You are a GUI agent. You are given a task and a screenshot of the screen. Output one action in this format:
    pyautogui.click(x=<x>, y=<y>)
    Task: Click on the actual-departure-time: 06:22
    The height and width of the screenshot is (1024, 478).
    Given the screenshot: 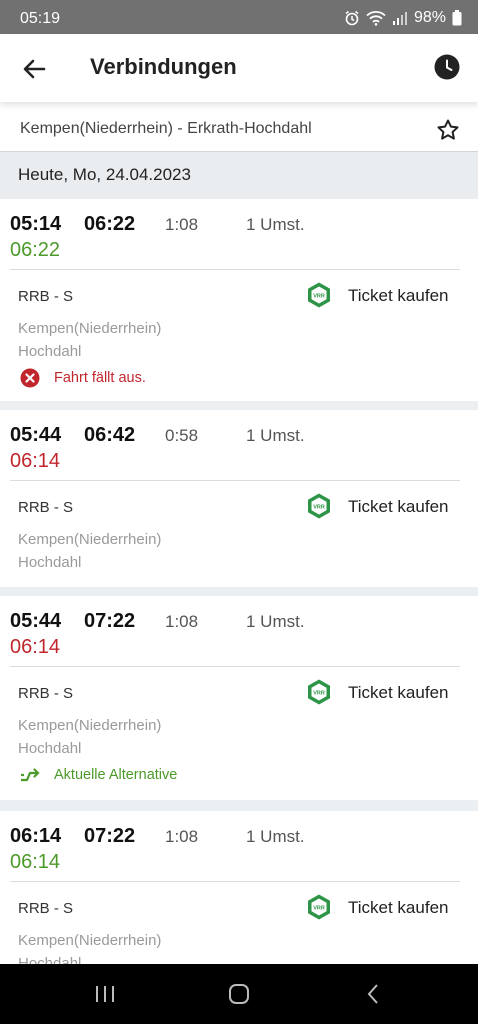 What is the action you would take?
    pyautogui.click(x=35, y=250)
    